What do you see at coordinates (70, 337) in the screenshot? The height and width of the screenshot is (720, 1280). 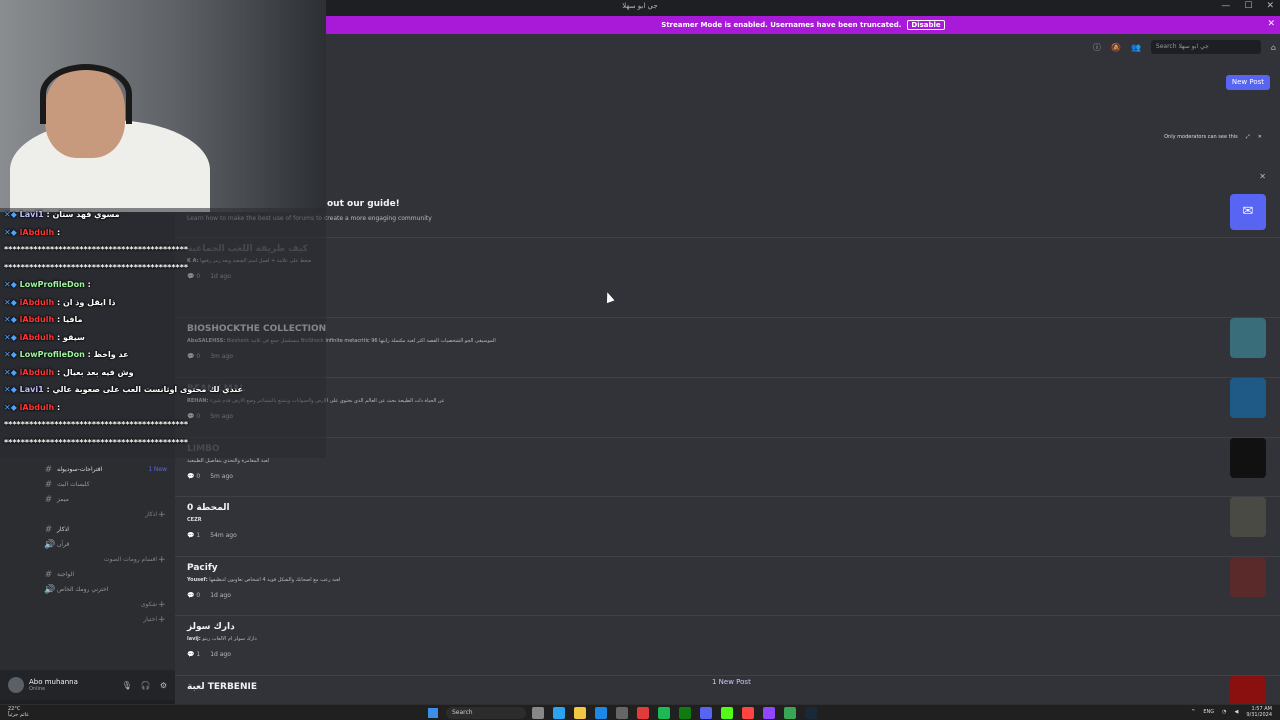 I see `chat-text: : سيقو` at bounding box center [70, 337].